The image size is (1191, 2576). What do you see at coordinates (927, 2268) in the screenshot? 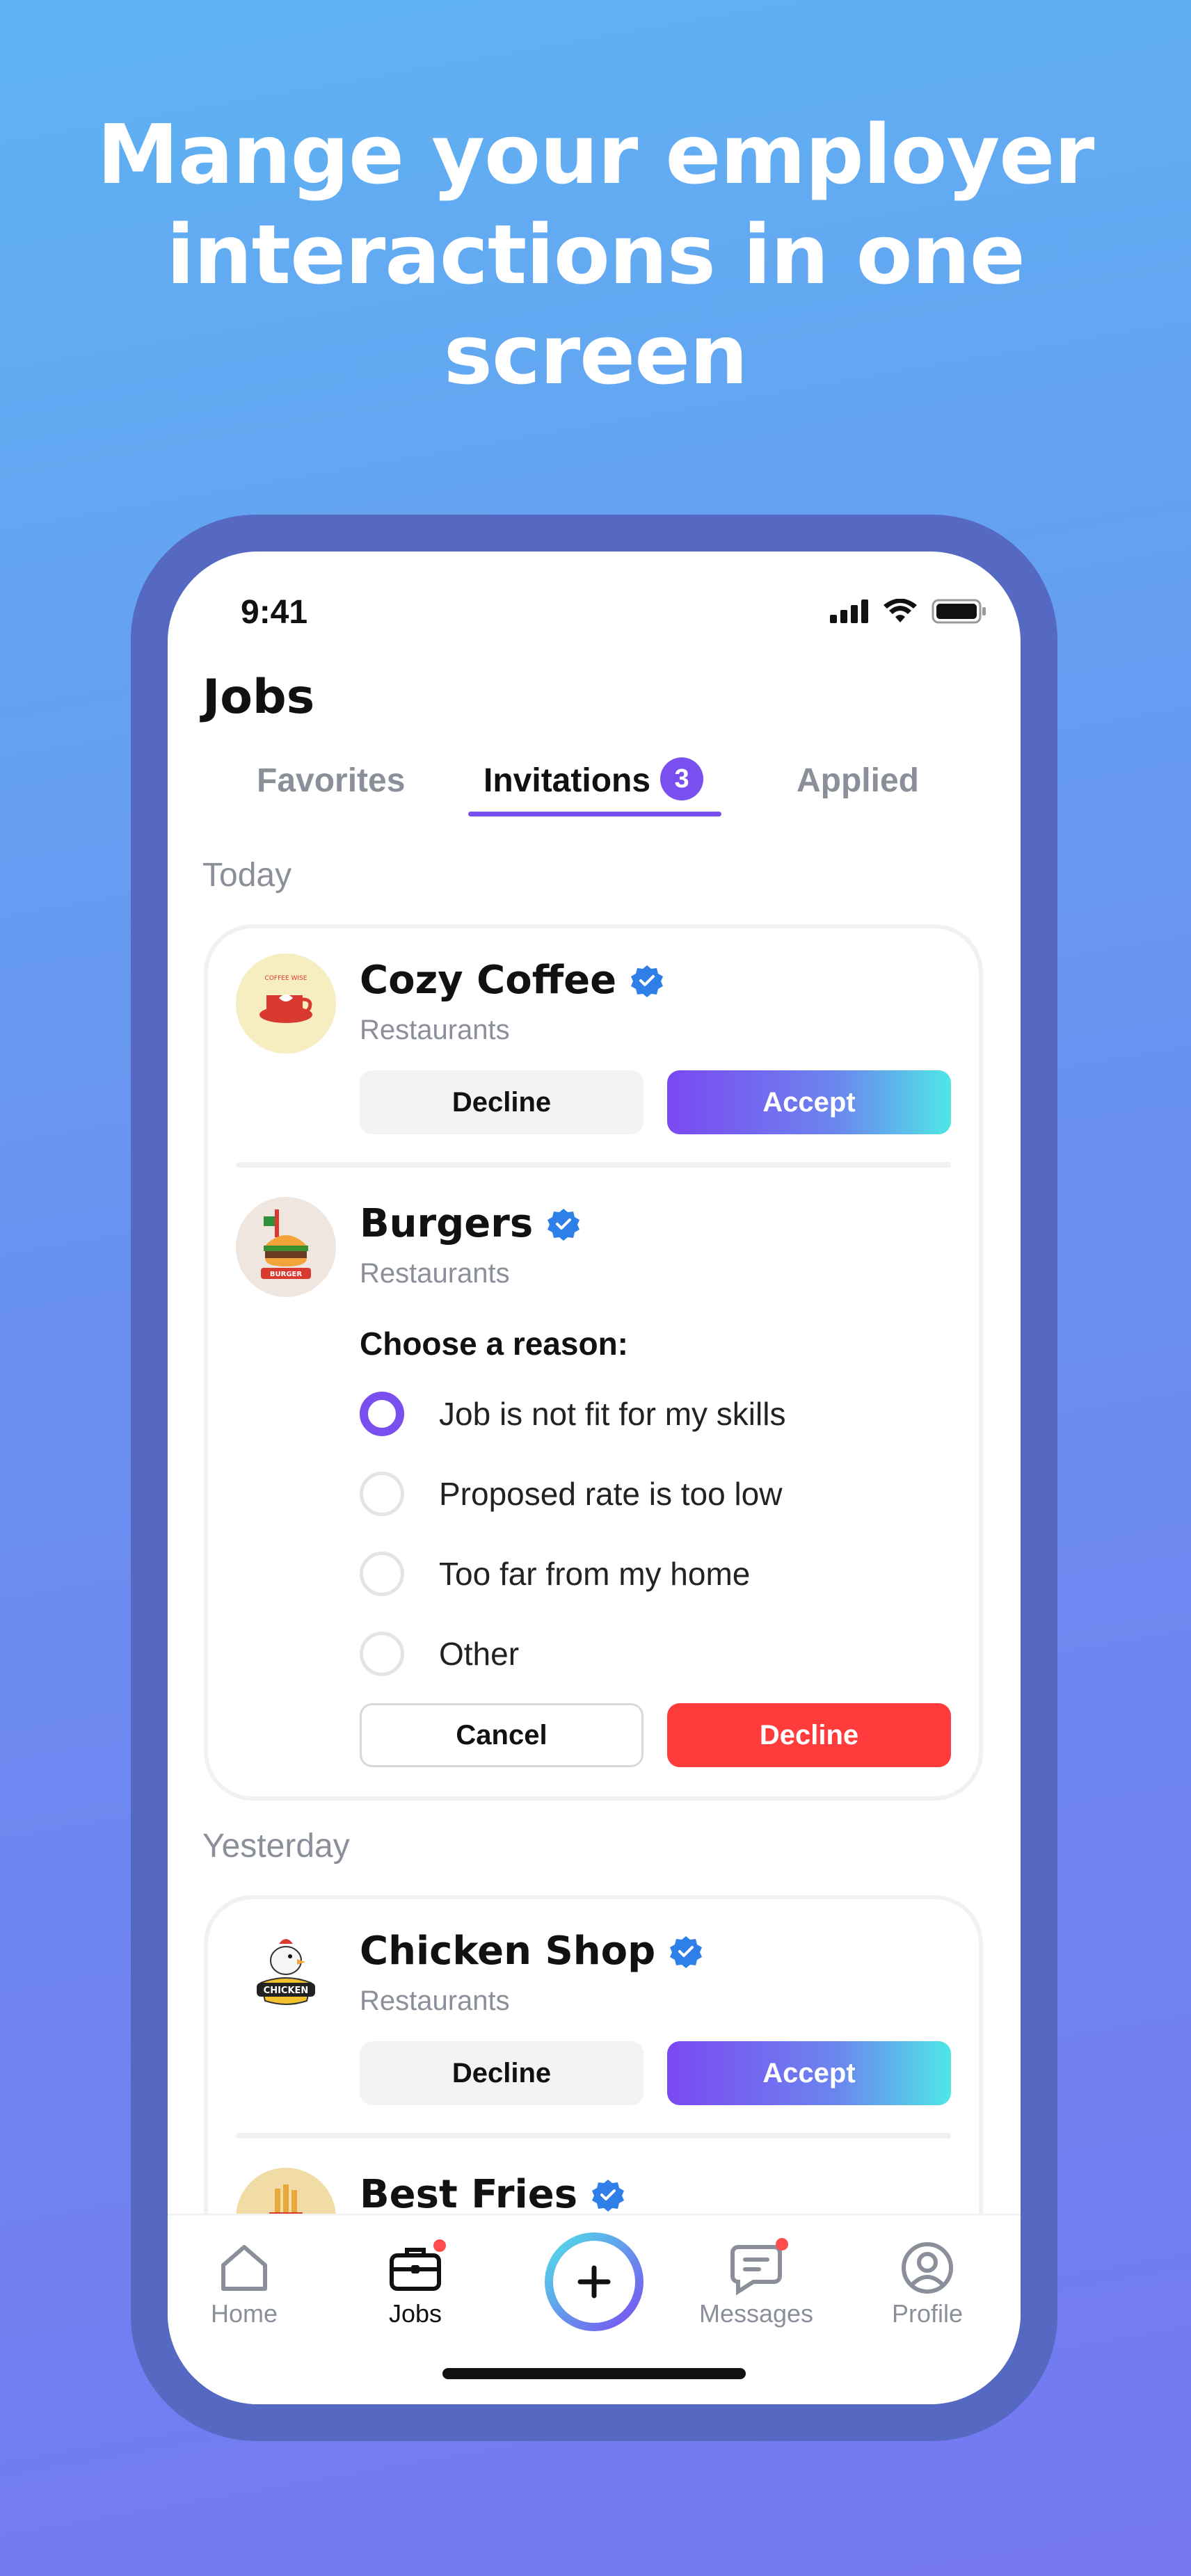
I see `profile-icon` at bounding box center [927, 2268].